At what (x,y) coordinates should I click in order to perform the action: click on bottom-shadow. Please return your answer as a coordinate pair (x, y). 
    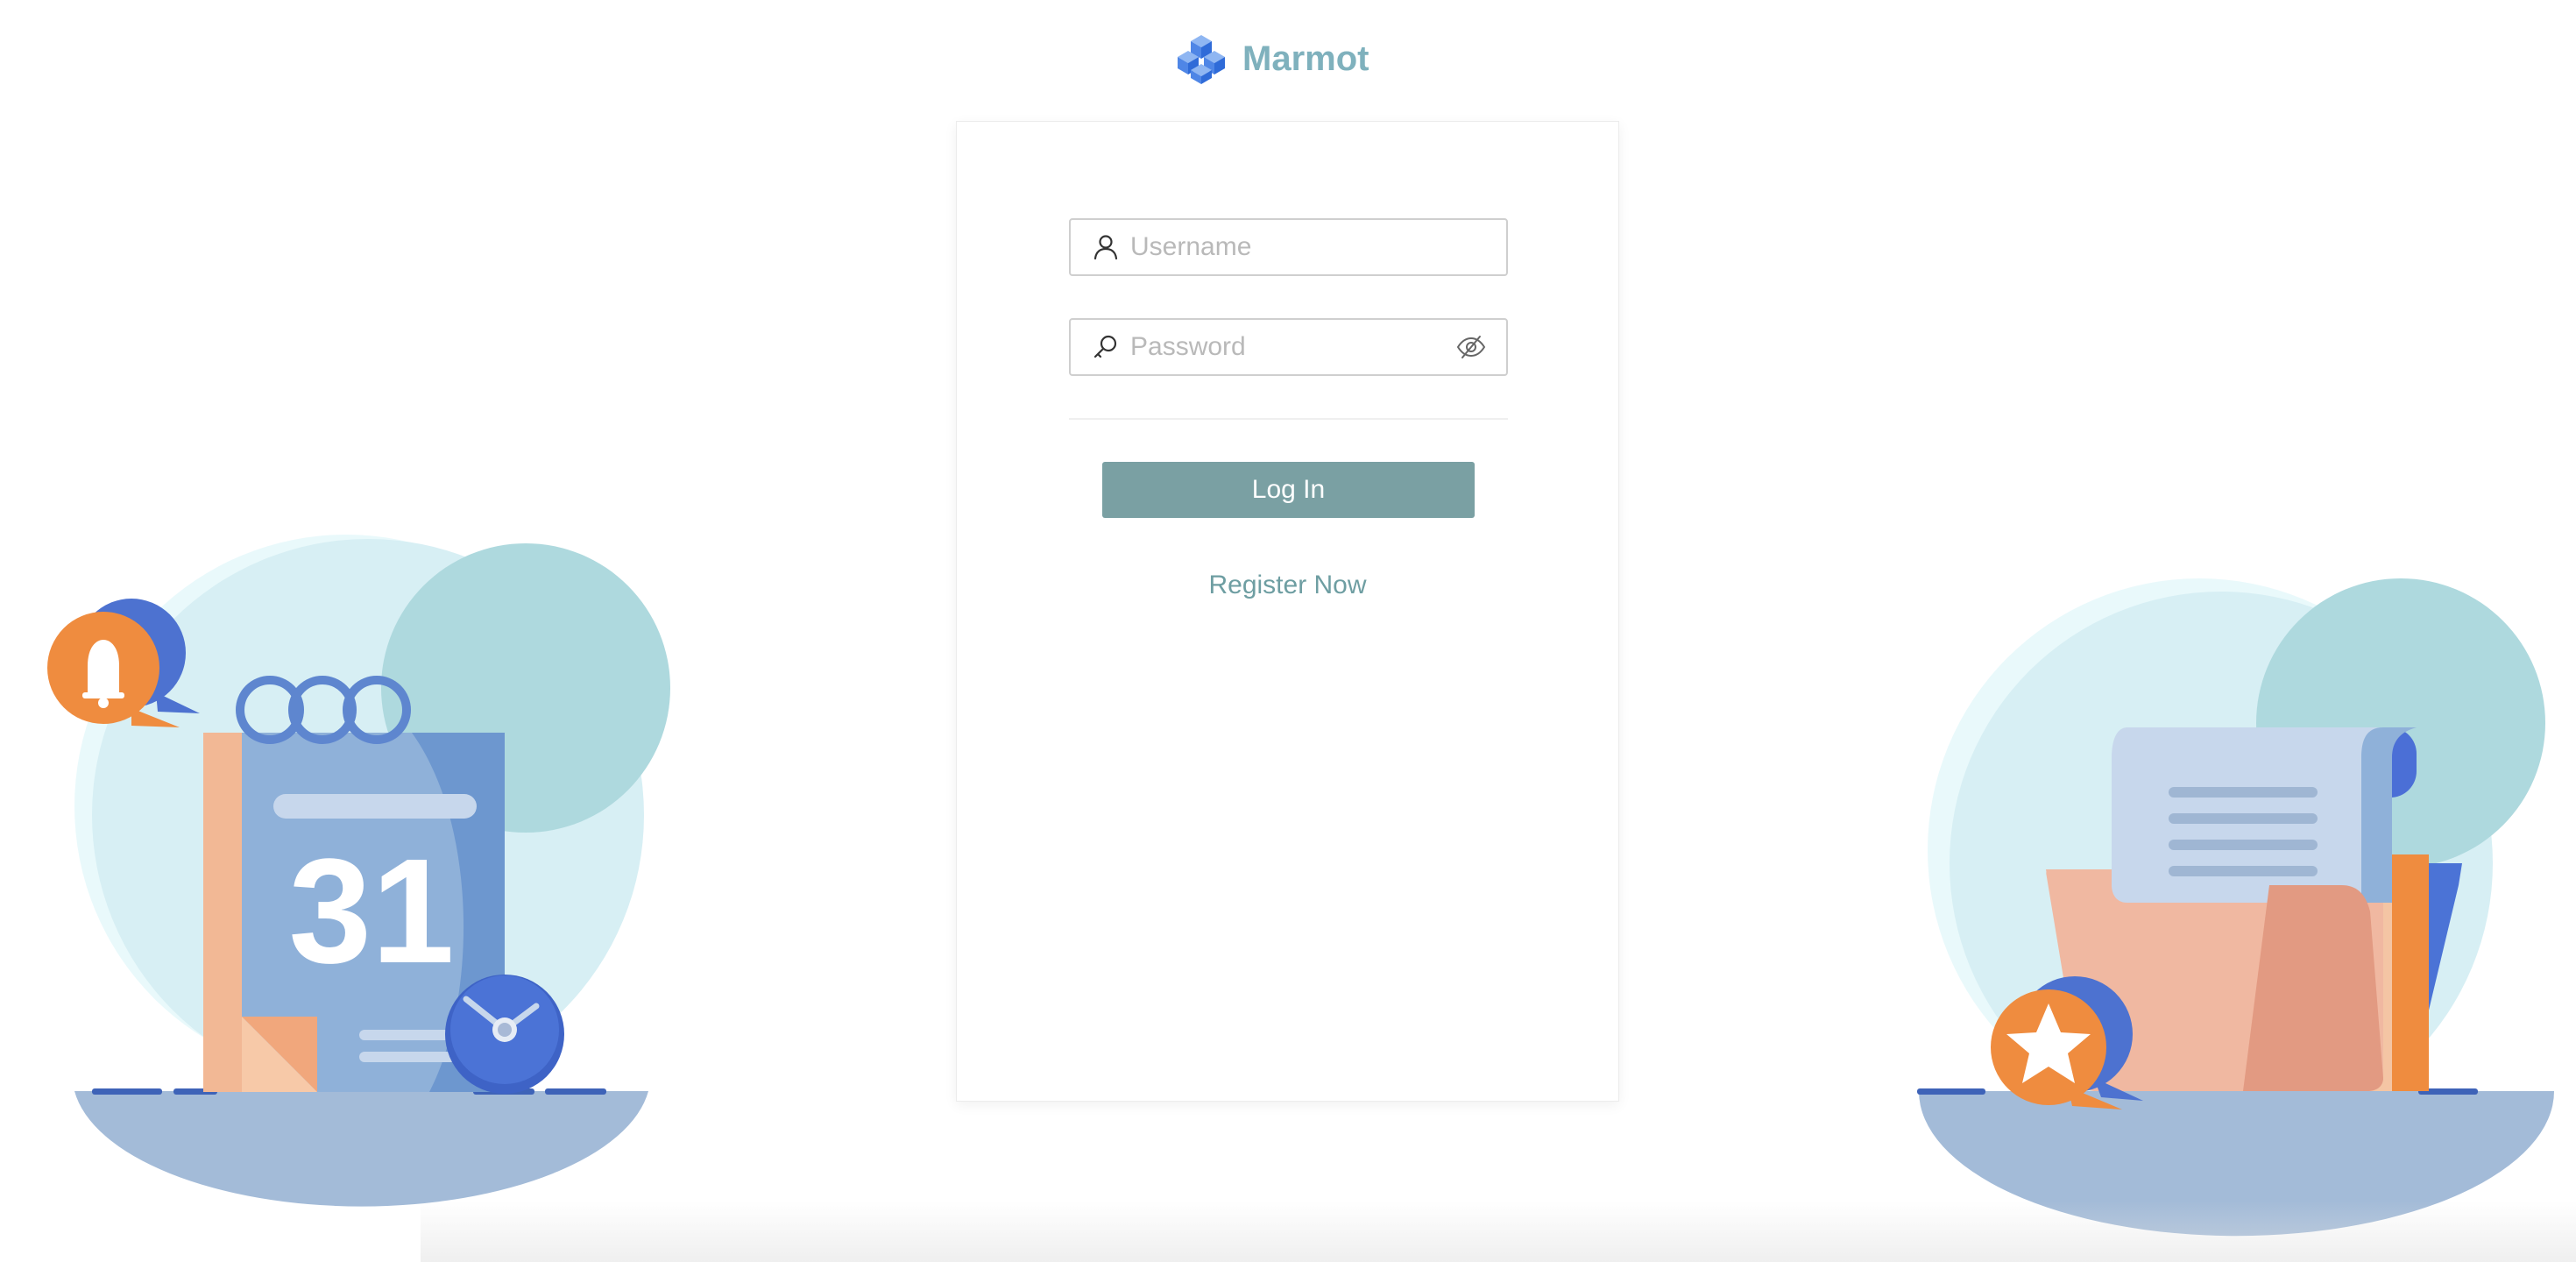
    Looking at the image, I should click on (1498, 1231).